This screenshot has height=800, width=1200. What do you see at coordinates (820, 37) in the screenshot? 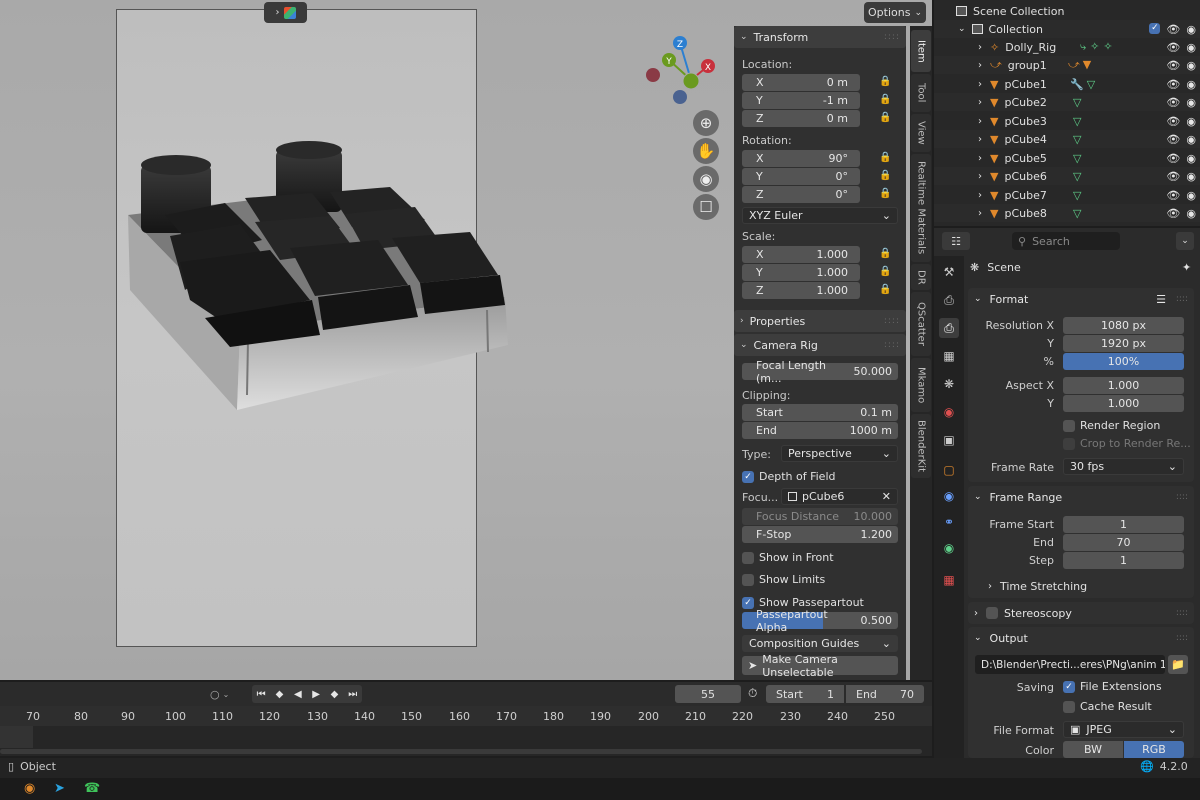
I see `transform-header: ⌄ Transform ::::` at bounding box center [820, 37].